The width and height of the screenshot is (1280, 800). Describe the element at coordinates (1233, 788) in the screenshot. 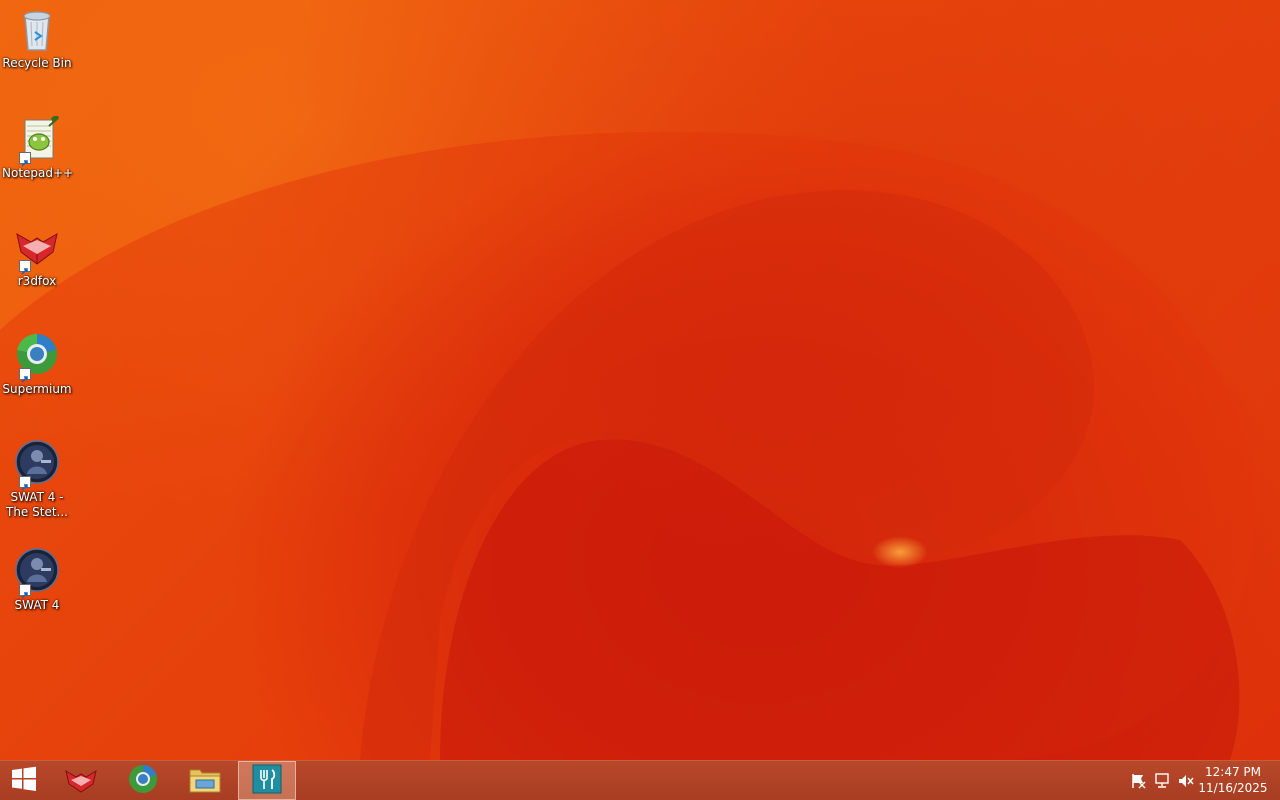

I see `clock-date: 11/16/2025` at that location.